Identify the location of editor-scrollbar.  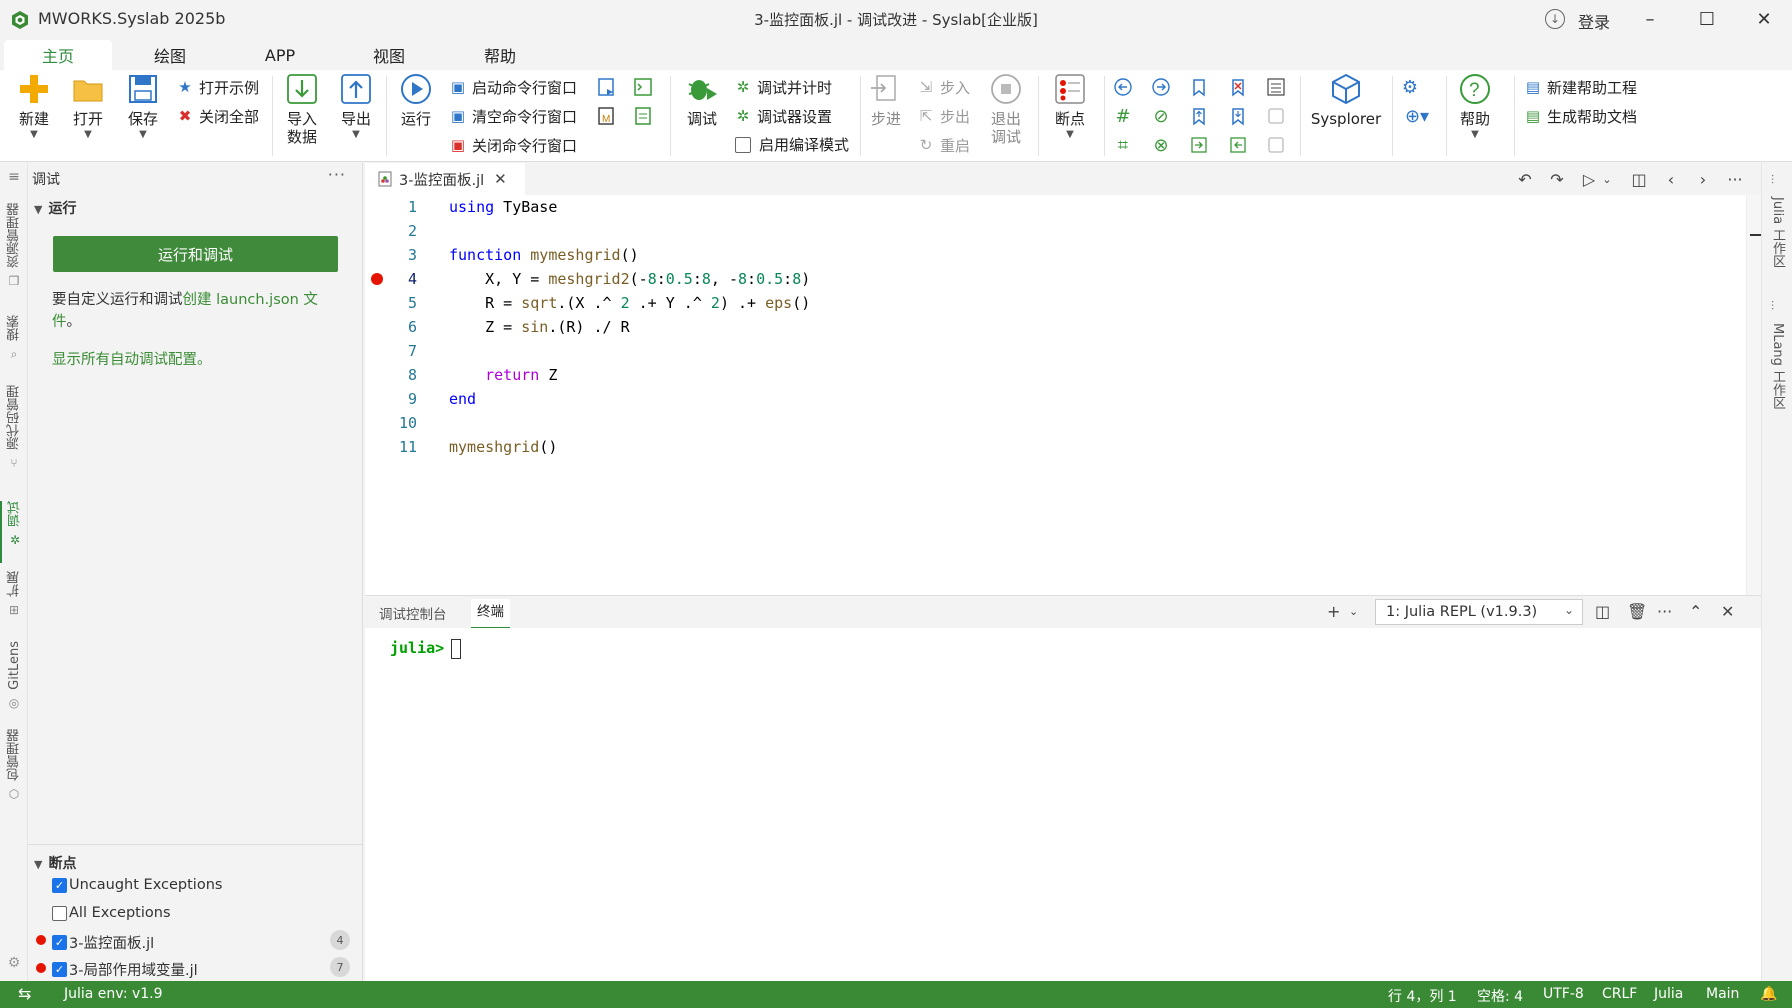
(1753, 395).